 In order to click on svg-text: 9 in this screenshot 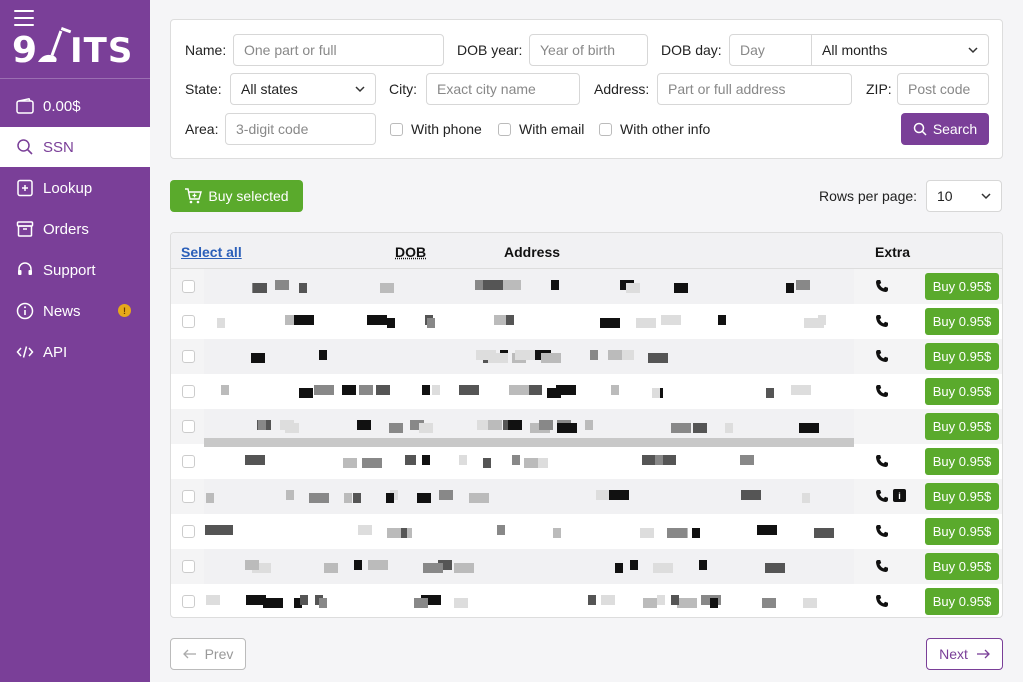, I will do `click(25, 48)`.